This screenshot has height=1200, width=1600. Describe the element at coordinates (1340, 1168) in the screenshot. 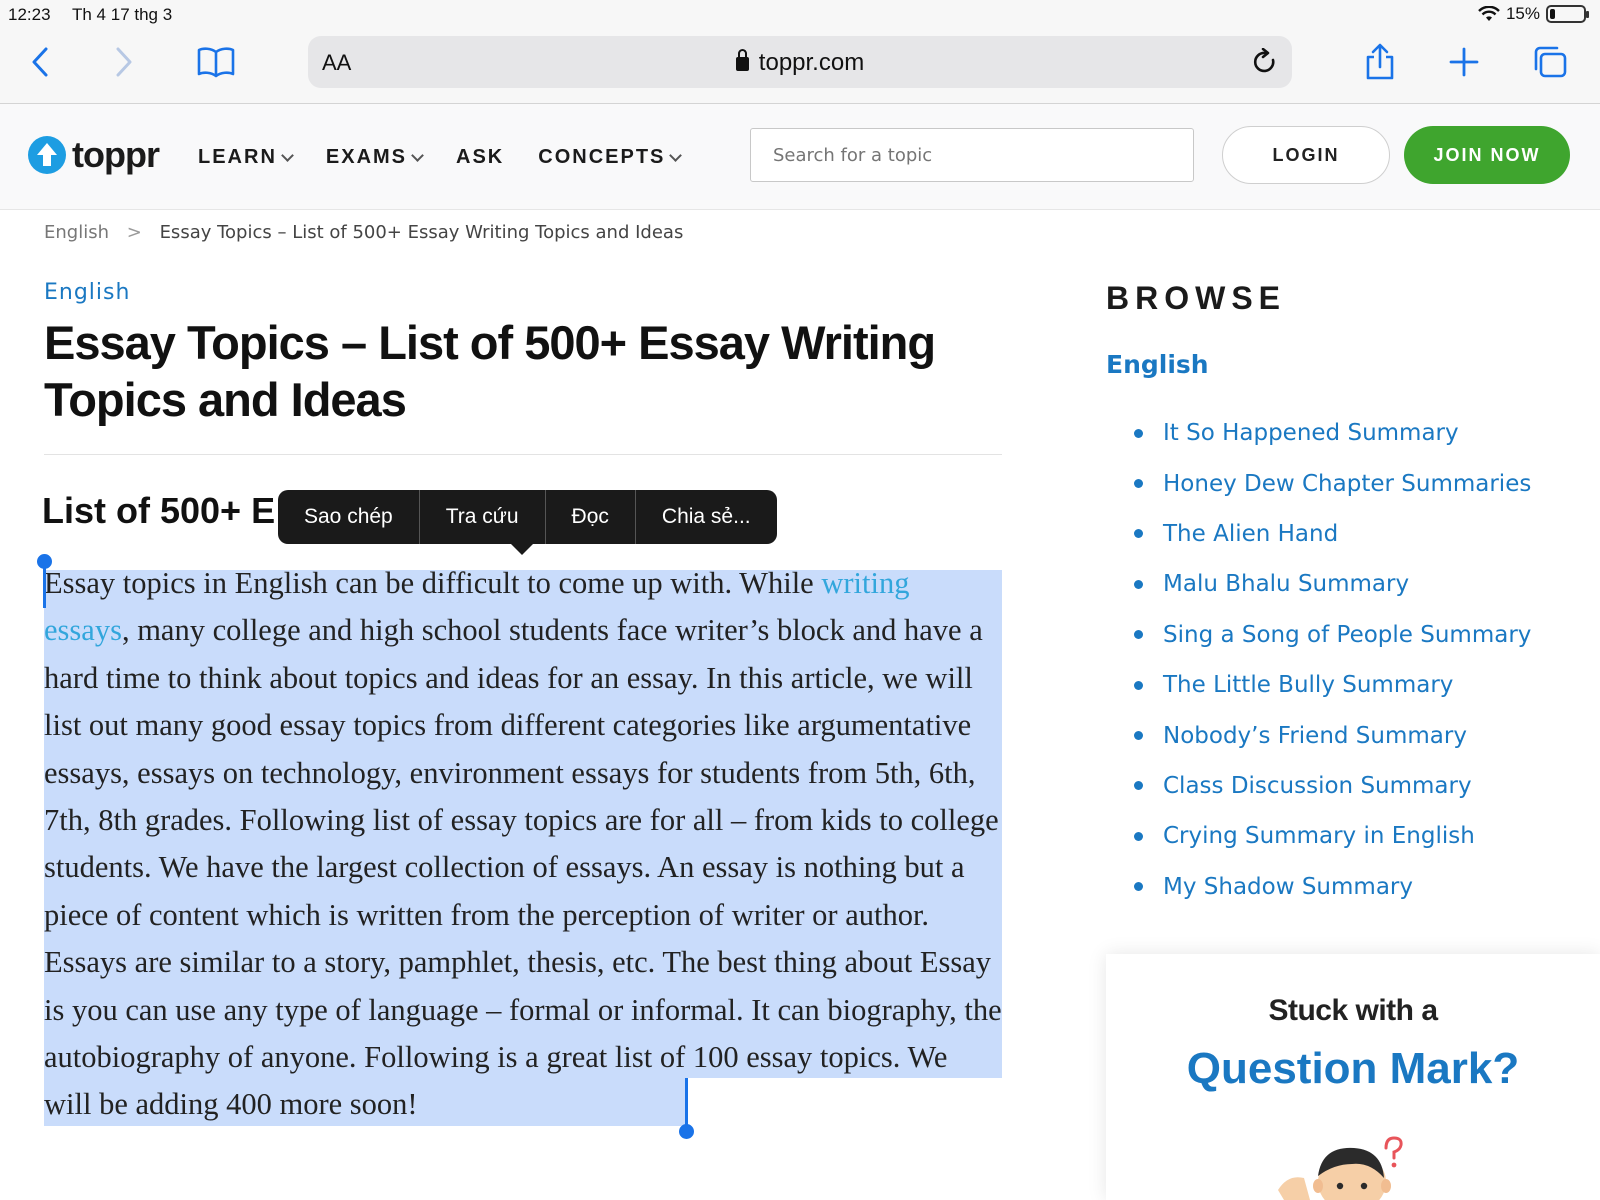

I see `thinking-boy-icon` at that location.